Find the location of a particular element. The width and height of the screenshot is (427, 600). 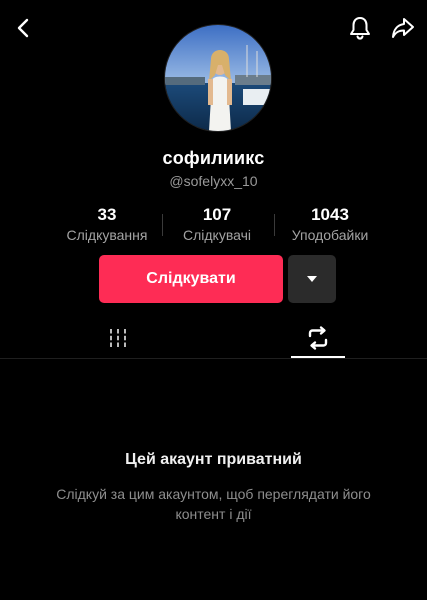

profile-display-name: софилиикс is located at coordinates (213, 158).